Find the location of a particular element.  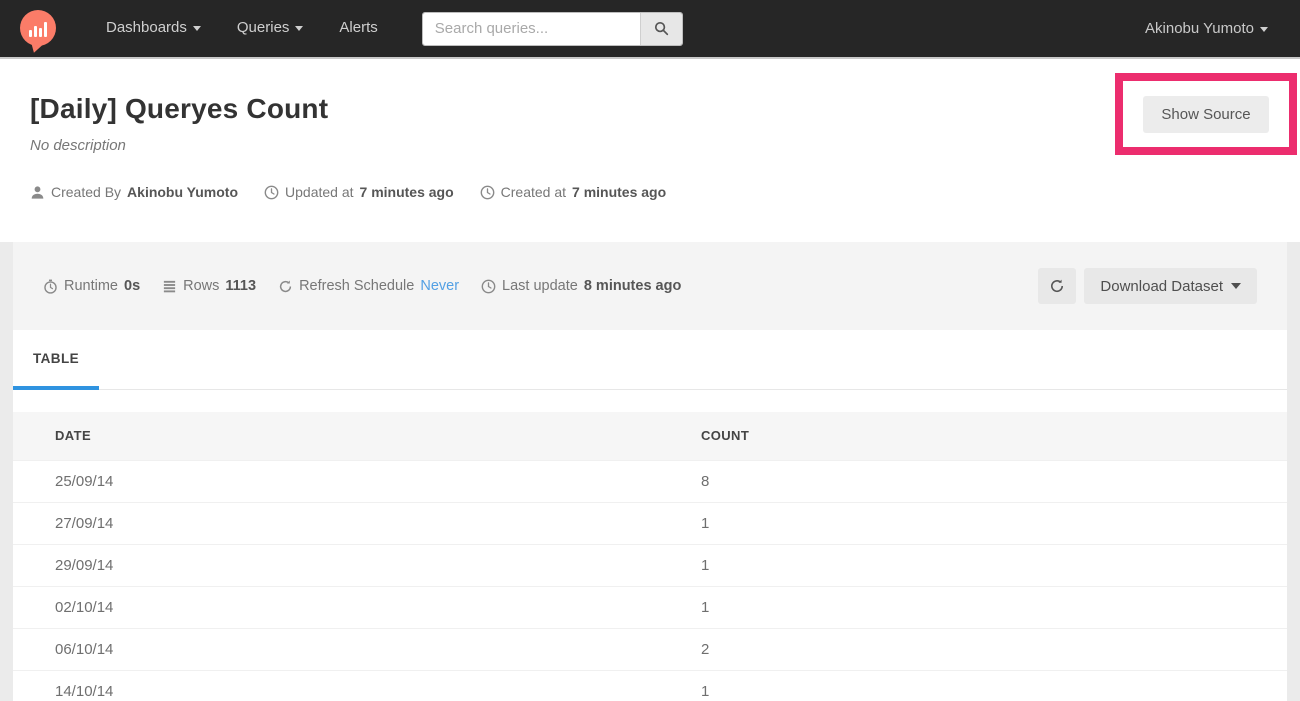

column-header-count: COUNT is located at coordinates (993, 436).